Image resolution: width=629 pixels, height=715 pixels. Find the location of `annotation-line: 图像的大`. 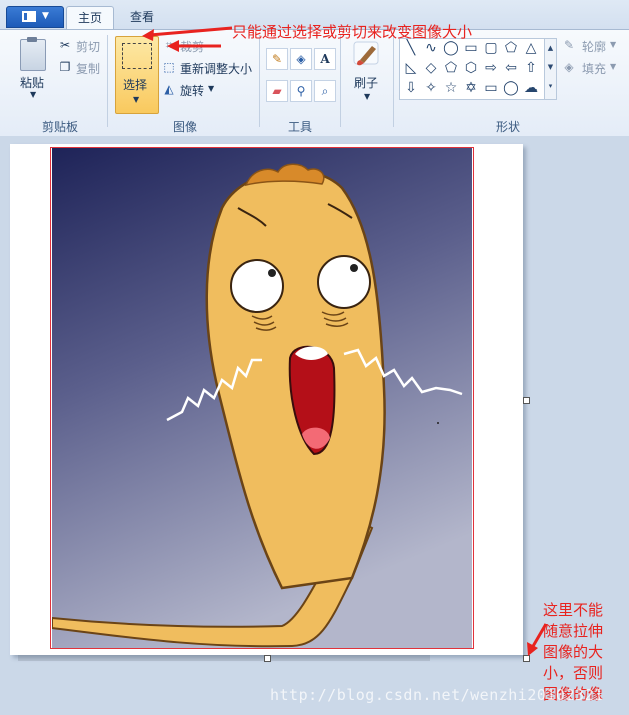

annotation-line: 图像的大 is located at coordinates (573, 652).